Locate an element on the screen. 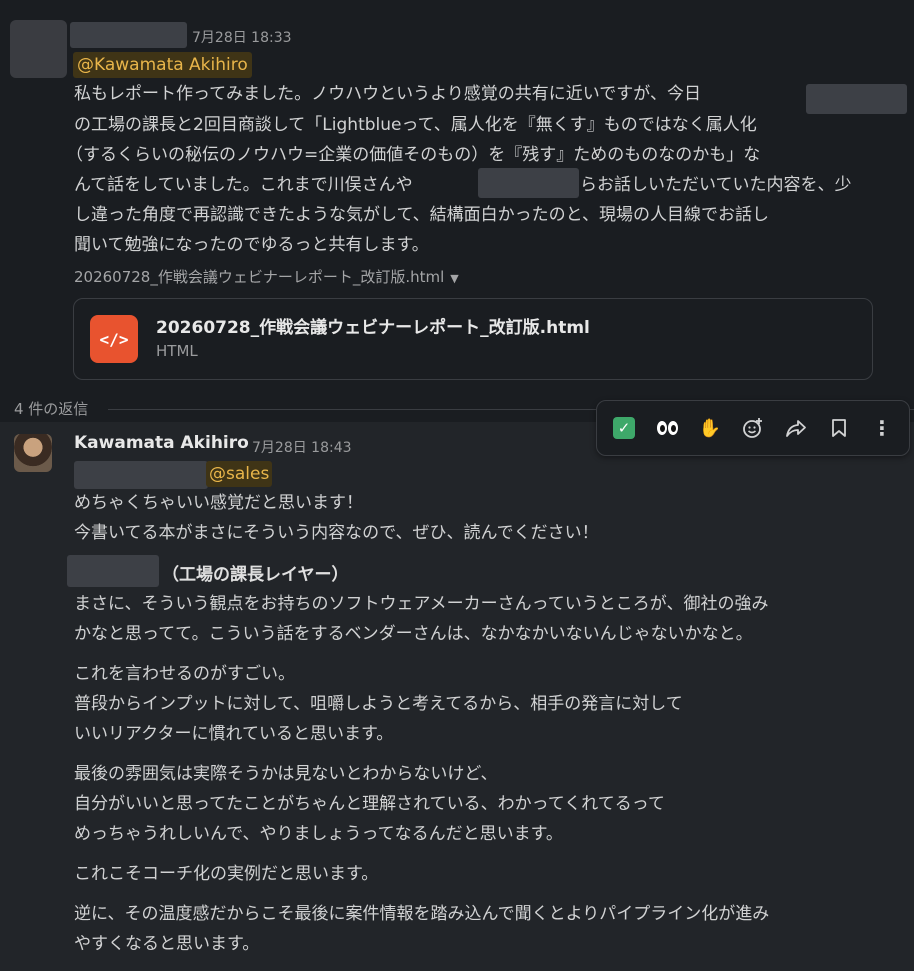  message-text-line: やすくなると思います。 is located at coordinates (167, 944).